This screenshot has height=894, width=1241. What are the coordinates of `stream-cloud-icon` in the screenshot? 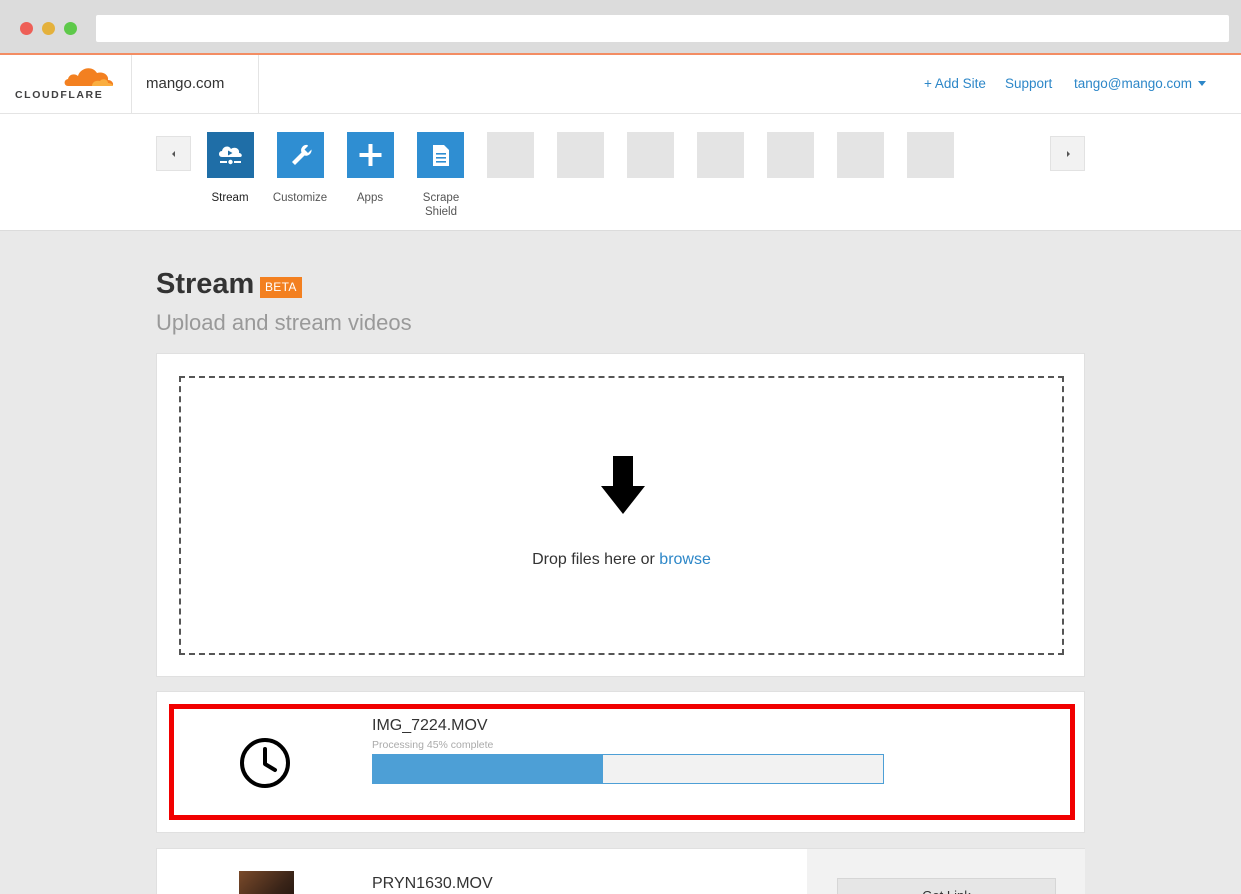 It's located at (230, 155).